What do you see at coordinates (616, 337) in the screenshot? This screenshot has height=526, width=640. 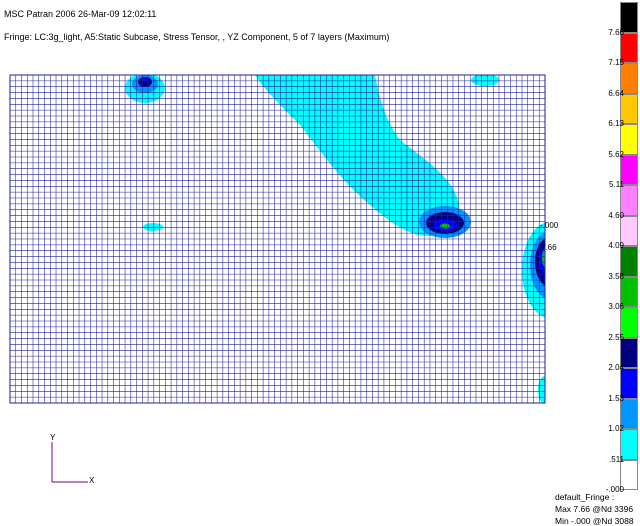 I see `legend-label: 2.55` at bounding box center [616, 337].